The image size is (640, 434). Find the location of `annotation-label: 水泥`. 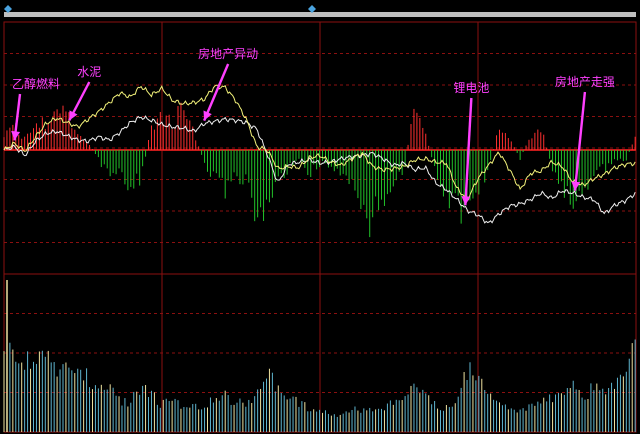

annotation-label: 水泥 is located at coordinates (89, 72).